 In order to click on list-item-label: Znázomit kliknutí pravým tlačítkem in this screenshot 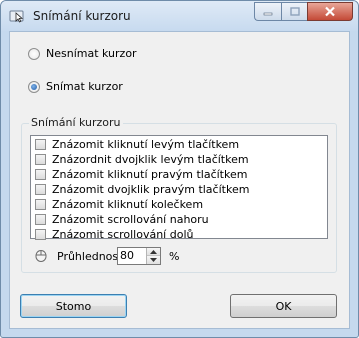, I will do `click(150, 174)`.